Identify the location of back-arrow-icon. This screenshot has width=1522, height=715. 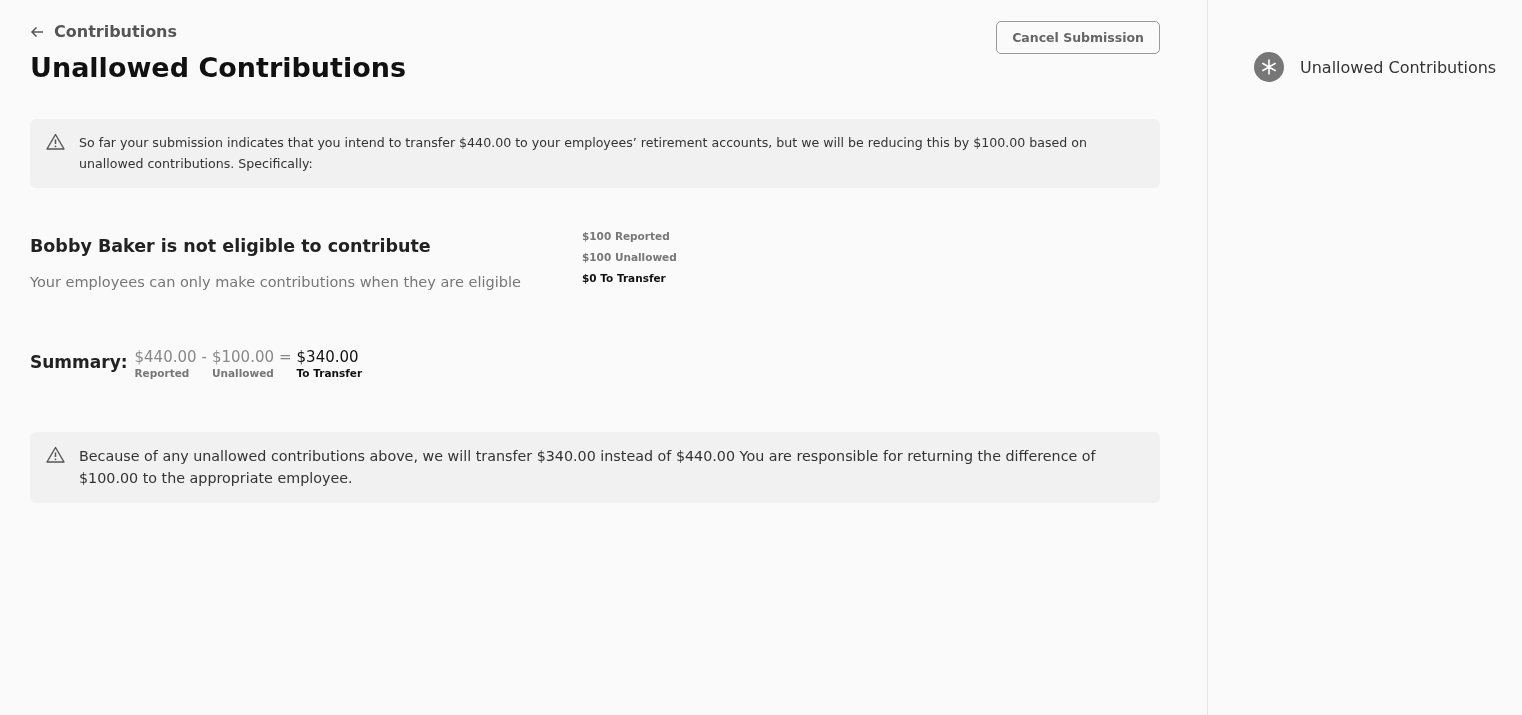
(37, 31).